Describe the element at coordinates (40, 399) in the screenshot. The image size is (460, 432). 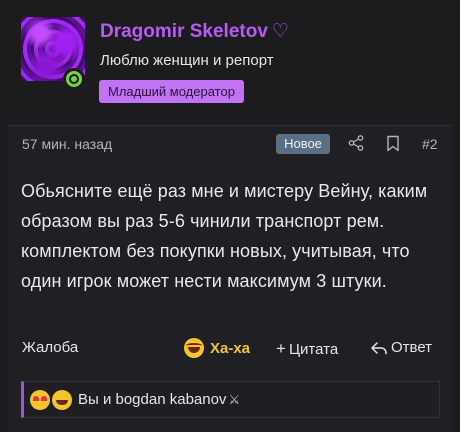
I see `heart-eyes-emoji-icon` at that location.